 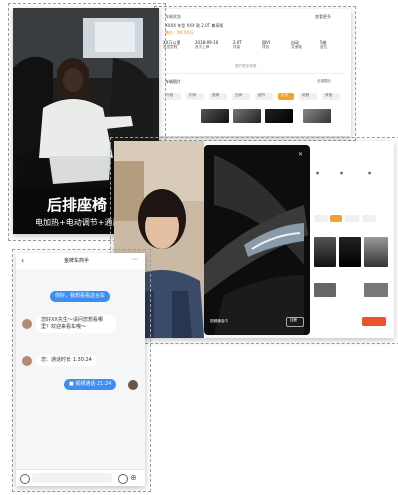 I want to click on car-headlight-video, so click(x=257, y=240).